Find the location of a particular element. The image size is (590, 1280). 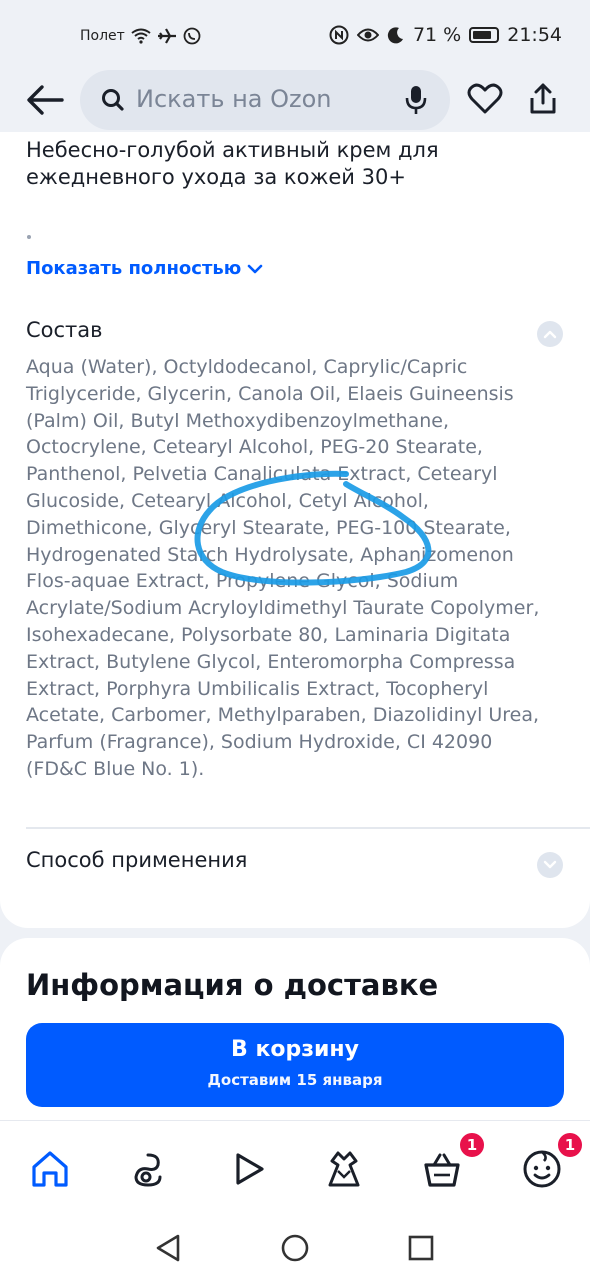

profile-badge: 1 is located at coordinates (570, 1145).